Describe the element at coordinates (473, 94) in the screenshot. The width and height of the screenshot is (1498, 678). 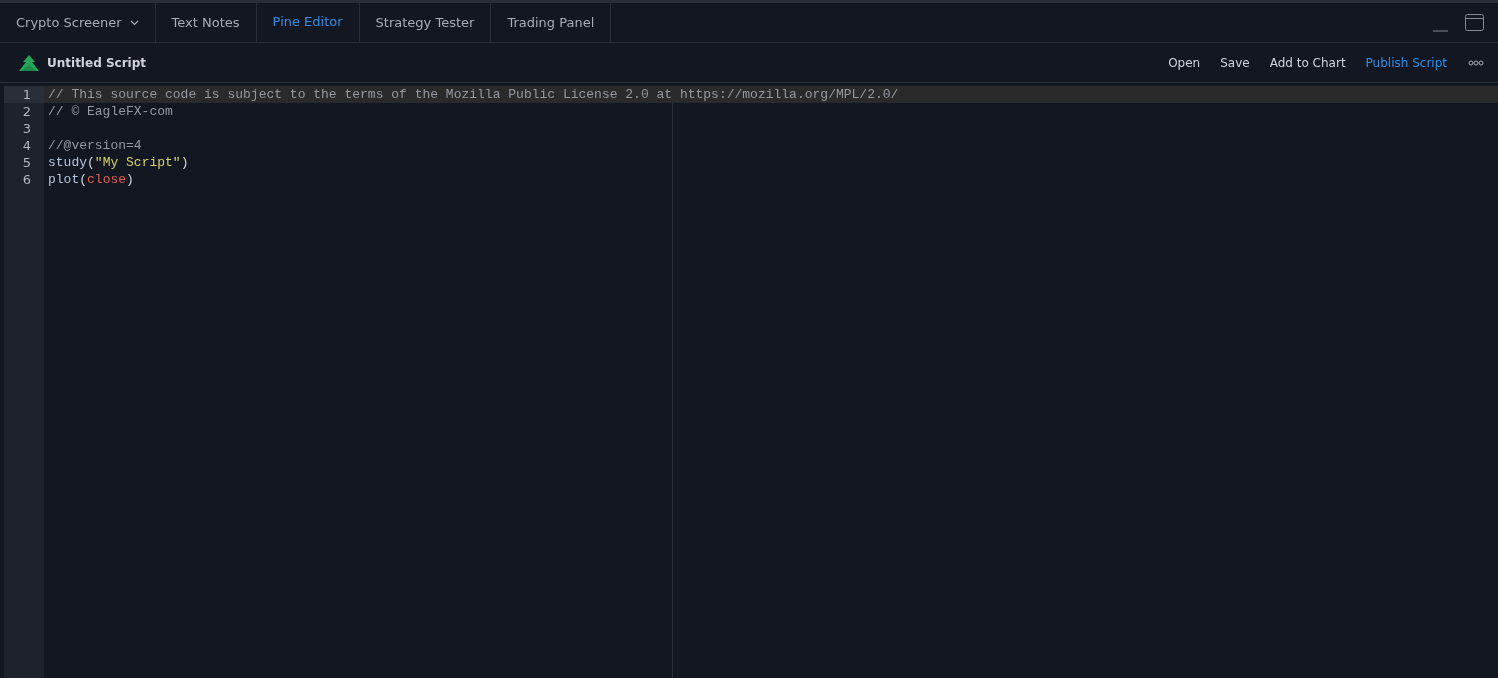
I see `code-line: // This source code is subject to the terms of the Mozilla Public License 2.0 at https://mozilla.org/MPL/2.0/` at that location.